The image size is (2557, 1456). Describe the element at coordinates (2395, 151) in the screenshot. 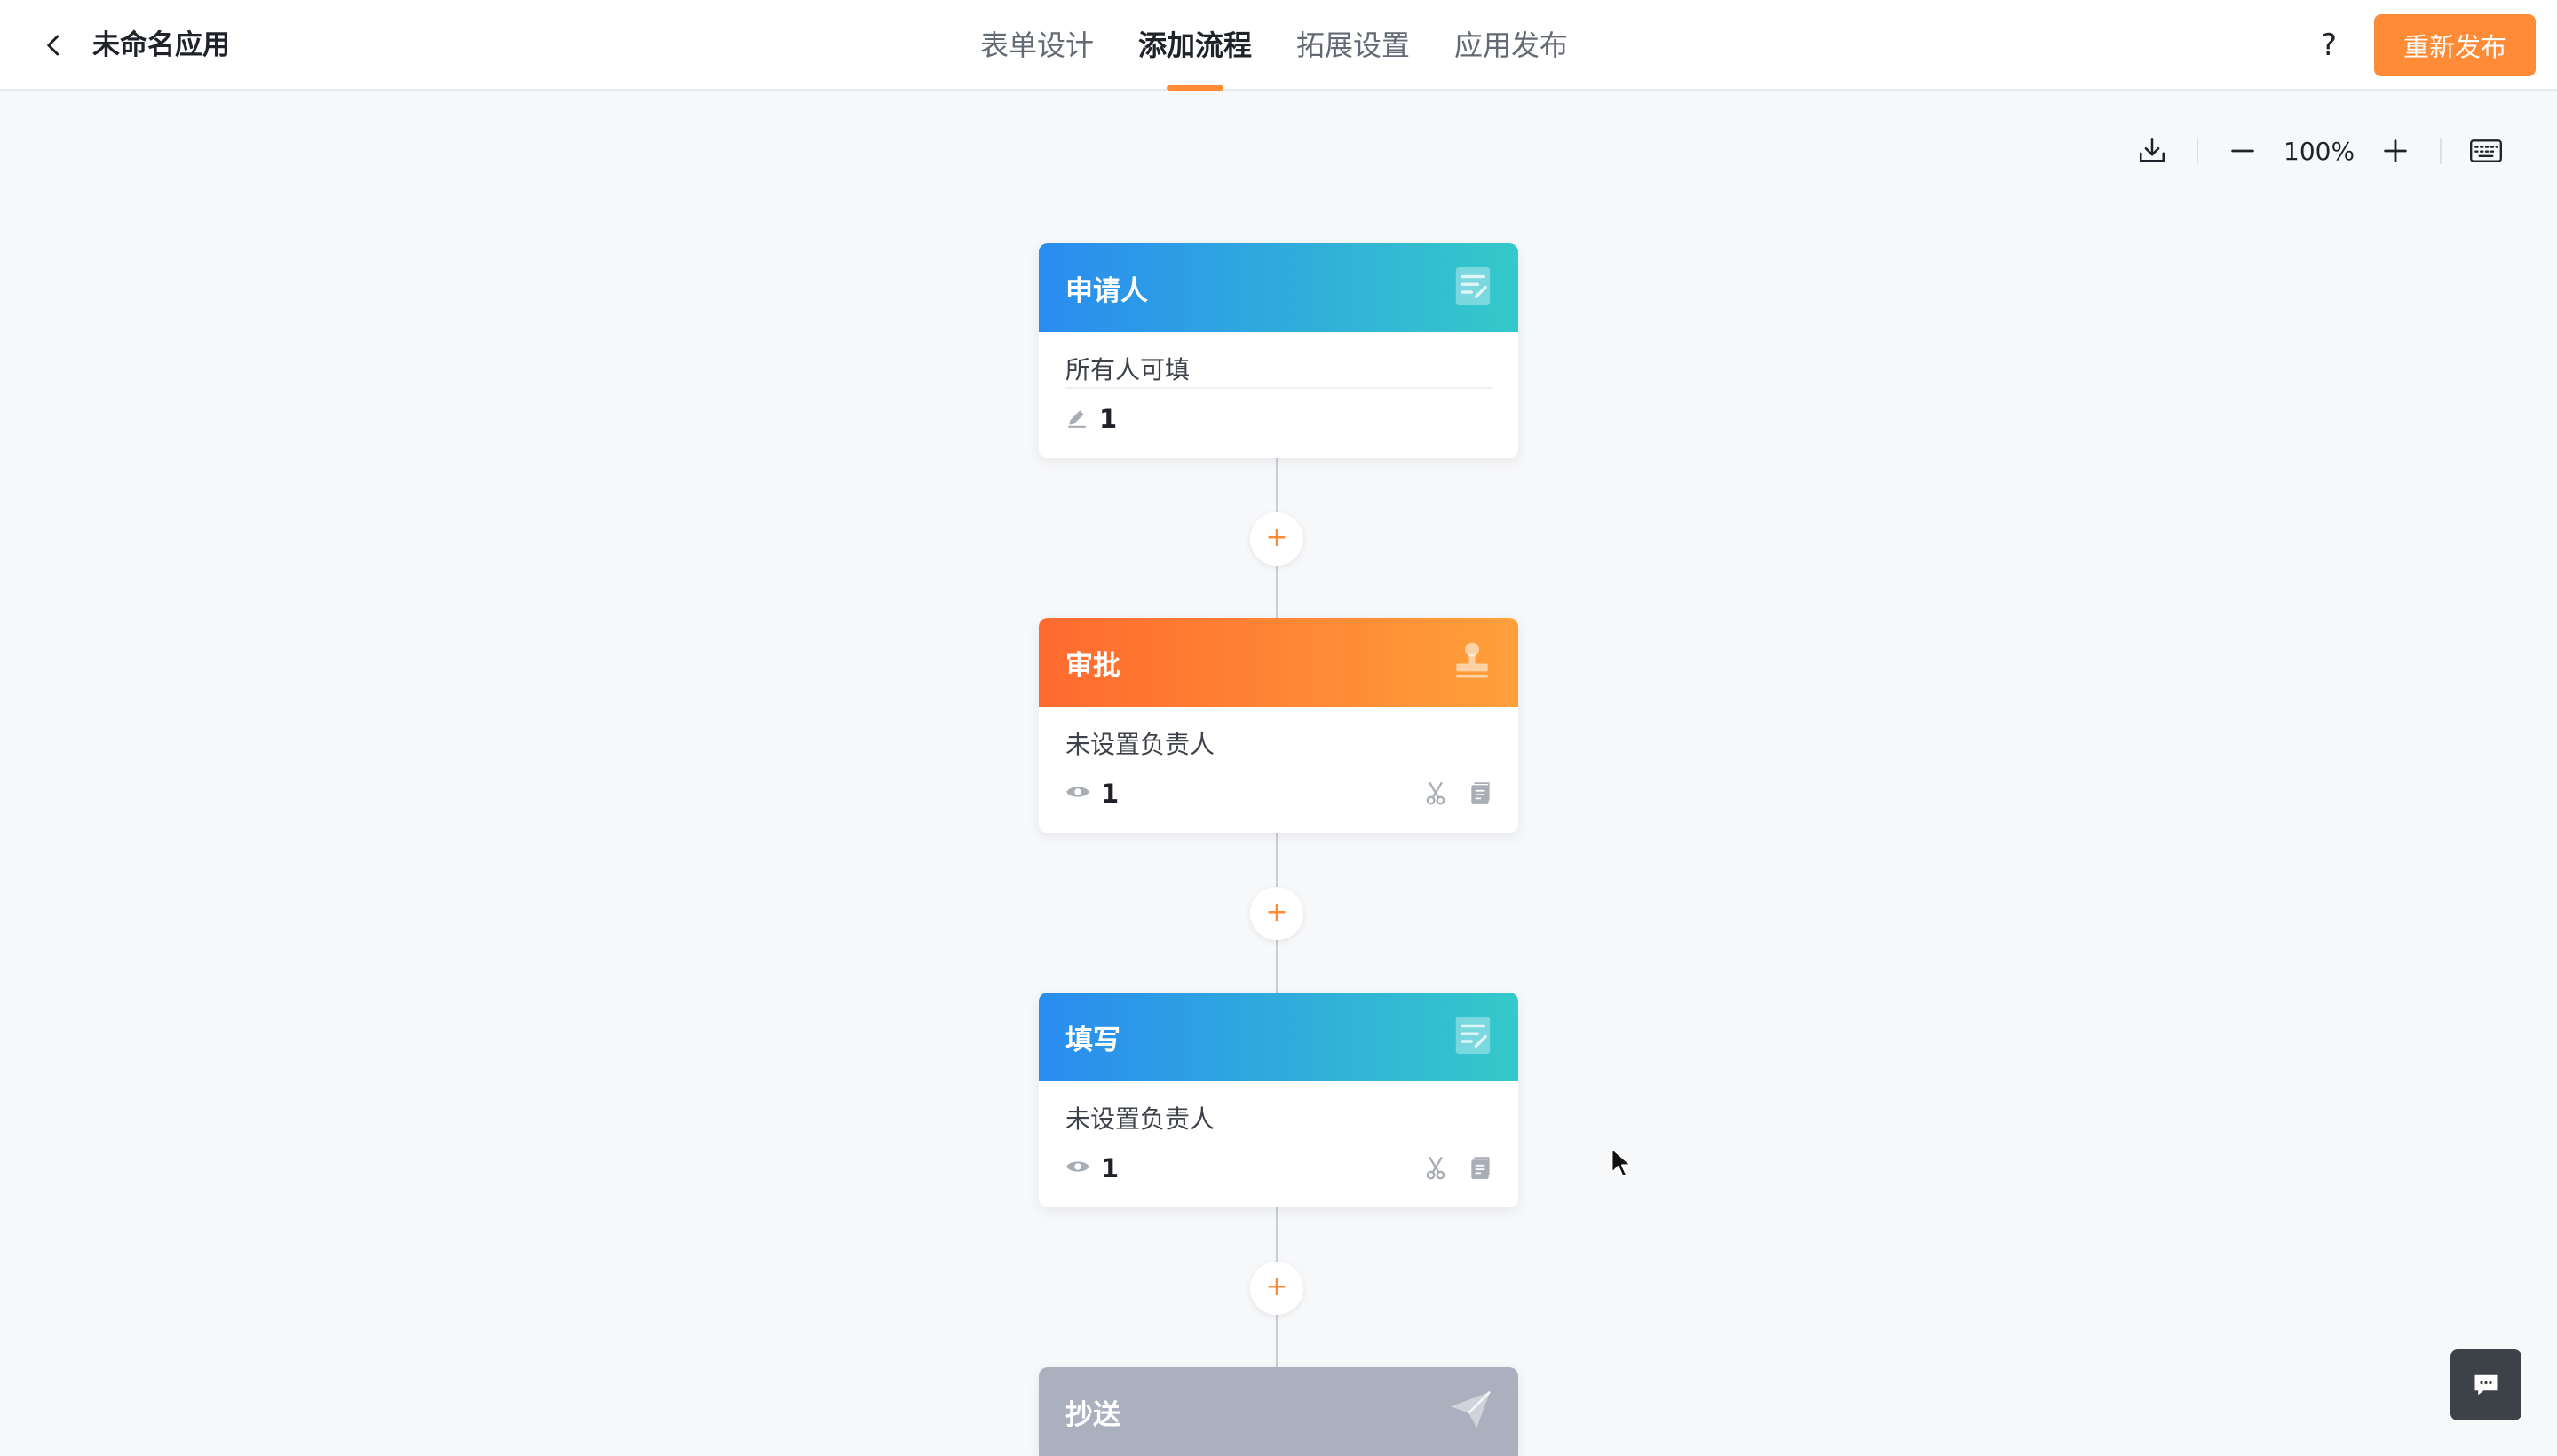

I see `zoom-in-icon` at that location.